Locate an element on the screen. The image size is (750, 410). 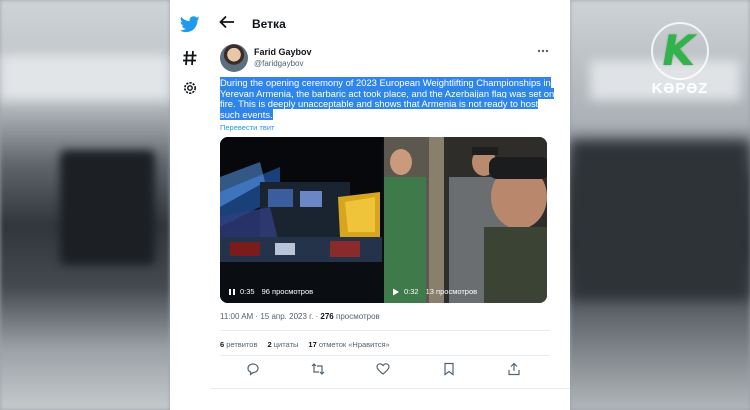
pause-icon is located at coordinates (232, 292).